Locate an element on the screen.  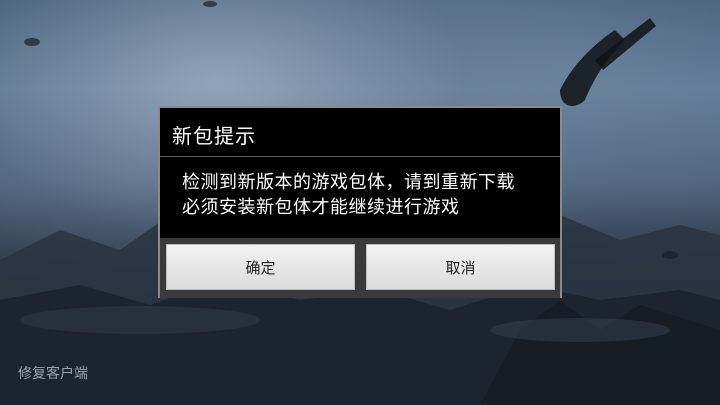
dialog-button-bar: 确定 取消 is located at coordinates (360, 268).